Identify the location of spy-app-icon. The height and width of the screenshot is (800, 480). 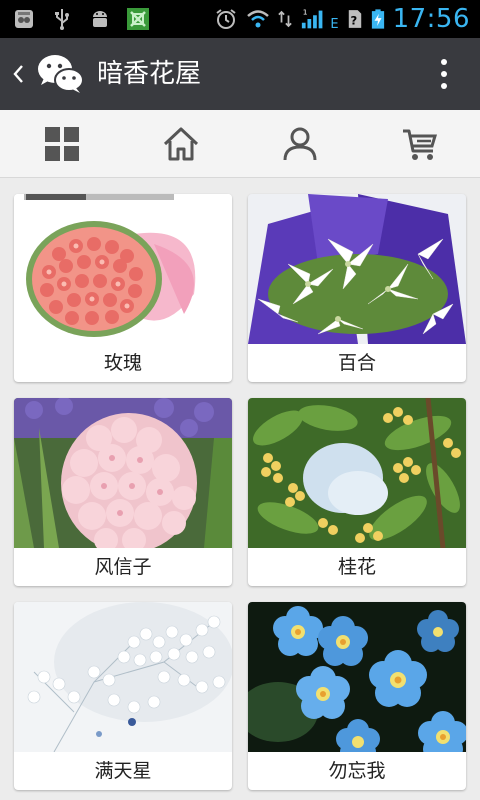
(24, 19).